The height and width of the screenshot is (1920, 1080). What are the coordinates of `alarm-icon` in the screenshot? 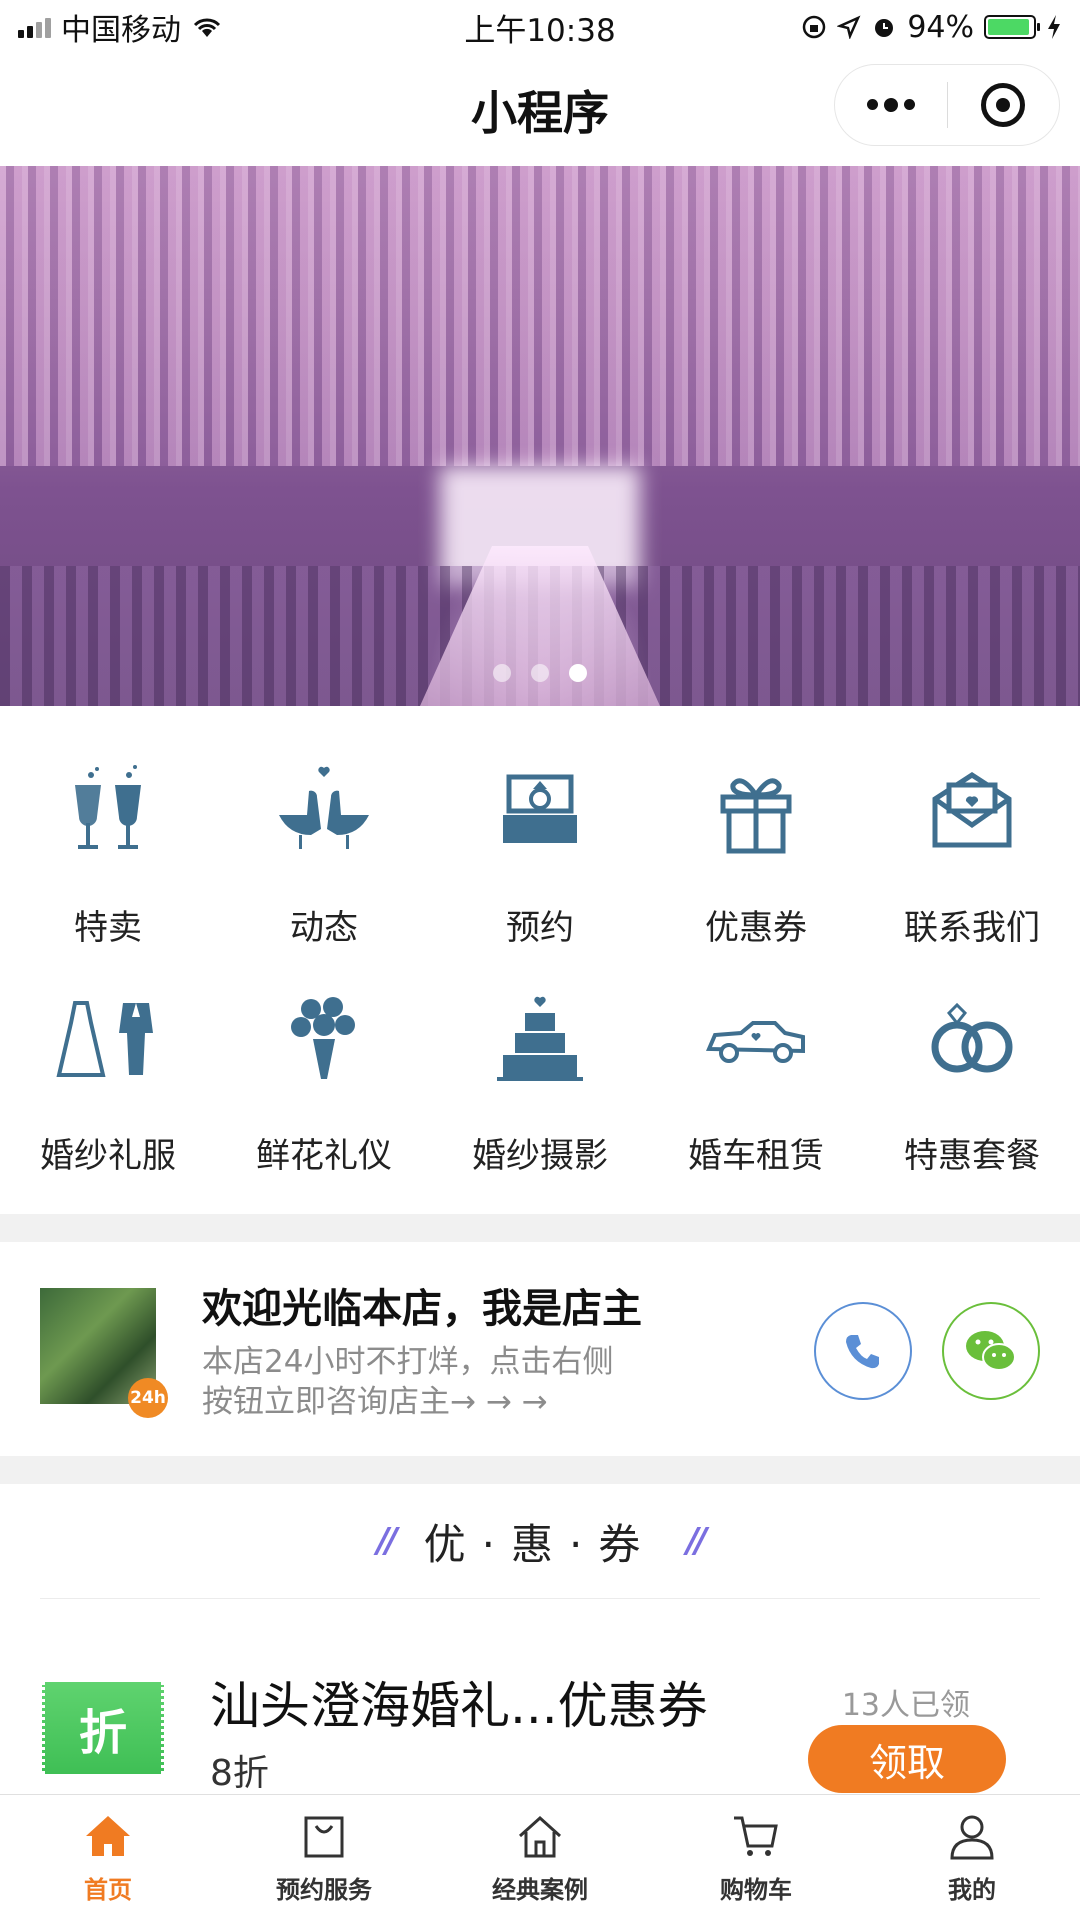 It's located at (884, 28).